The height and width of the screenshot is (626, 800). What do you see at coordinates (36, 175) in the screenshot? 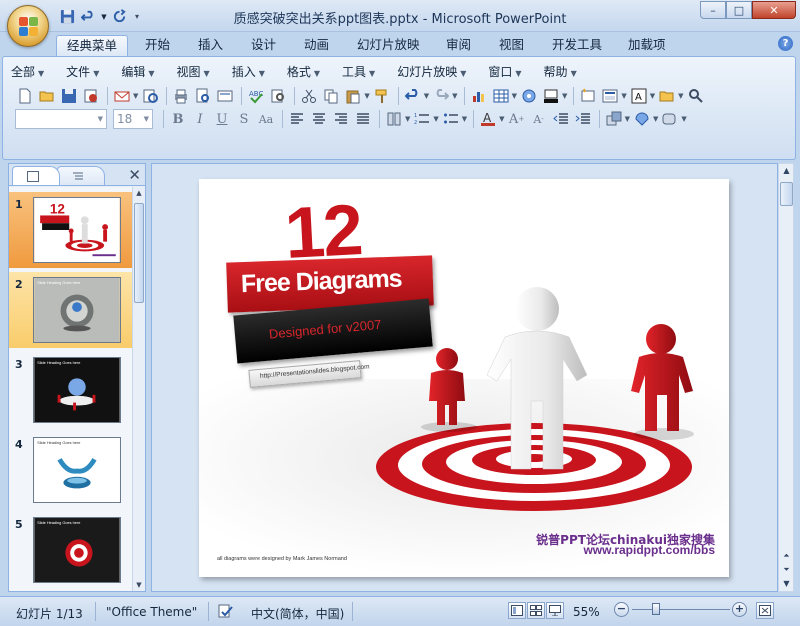
I see `tab-slides` at bounding box center [36, 175].